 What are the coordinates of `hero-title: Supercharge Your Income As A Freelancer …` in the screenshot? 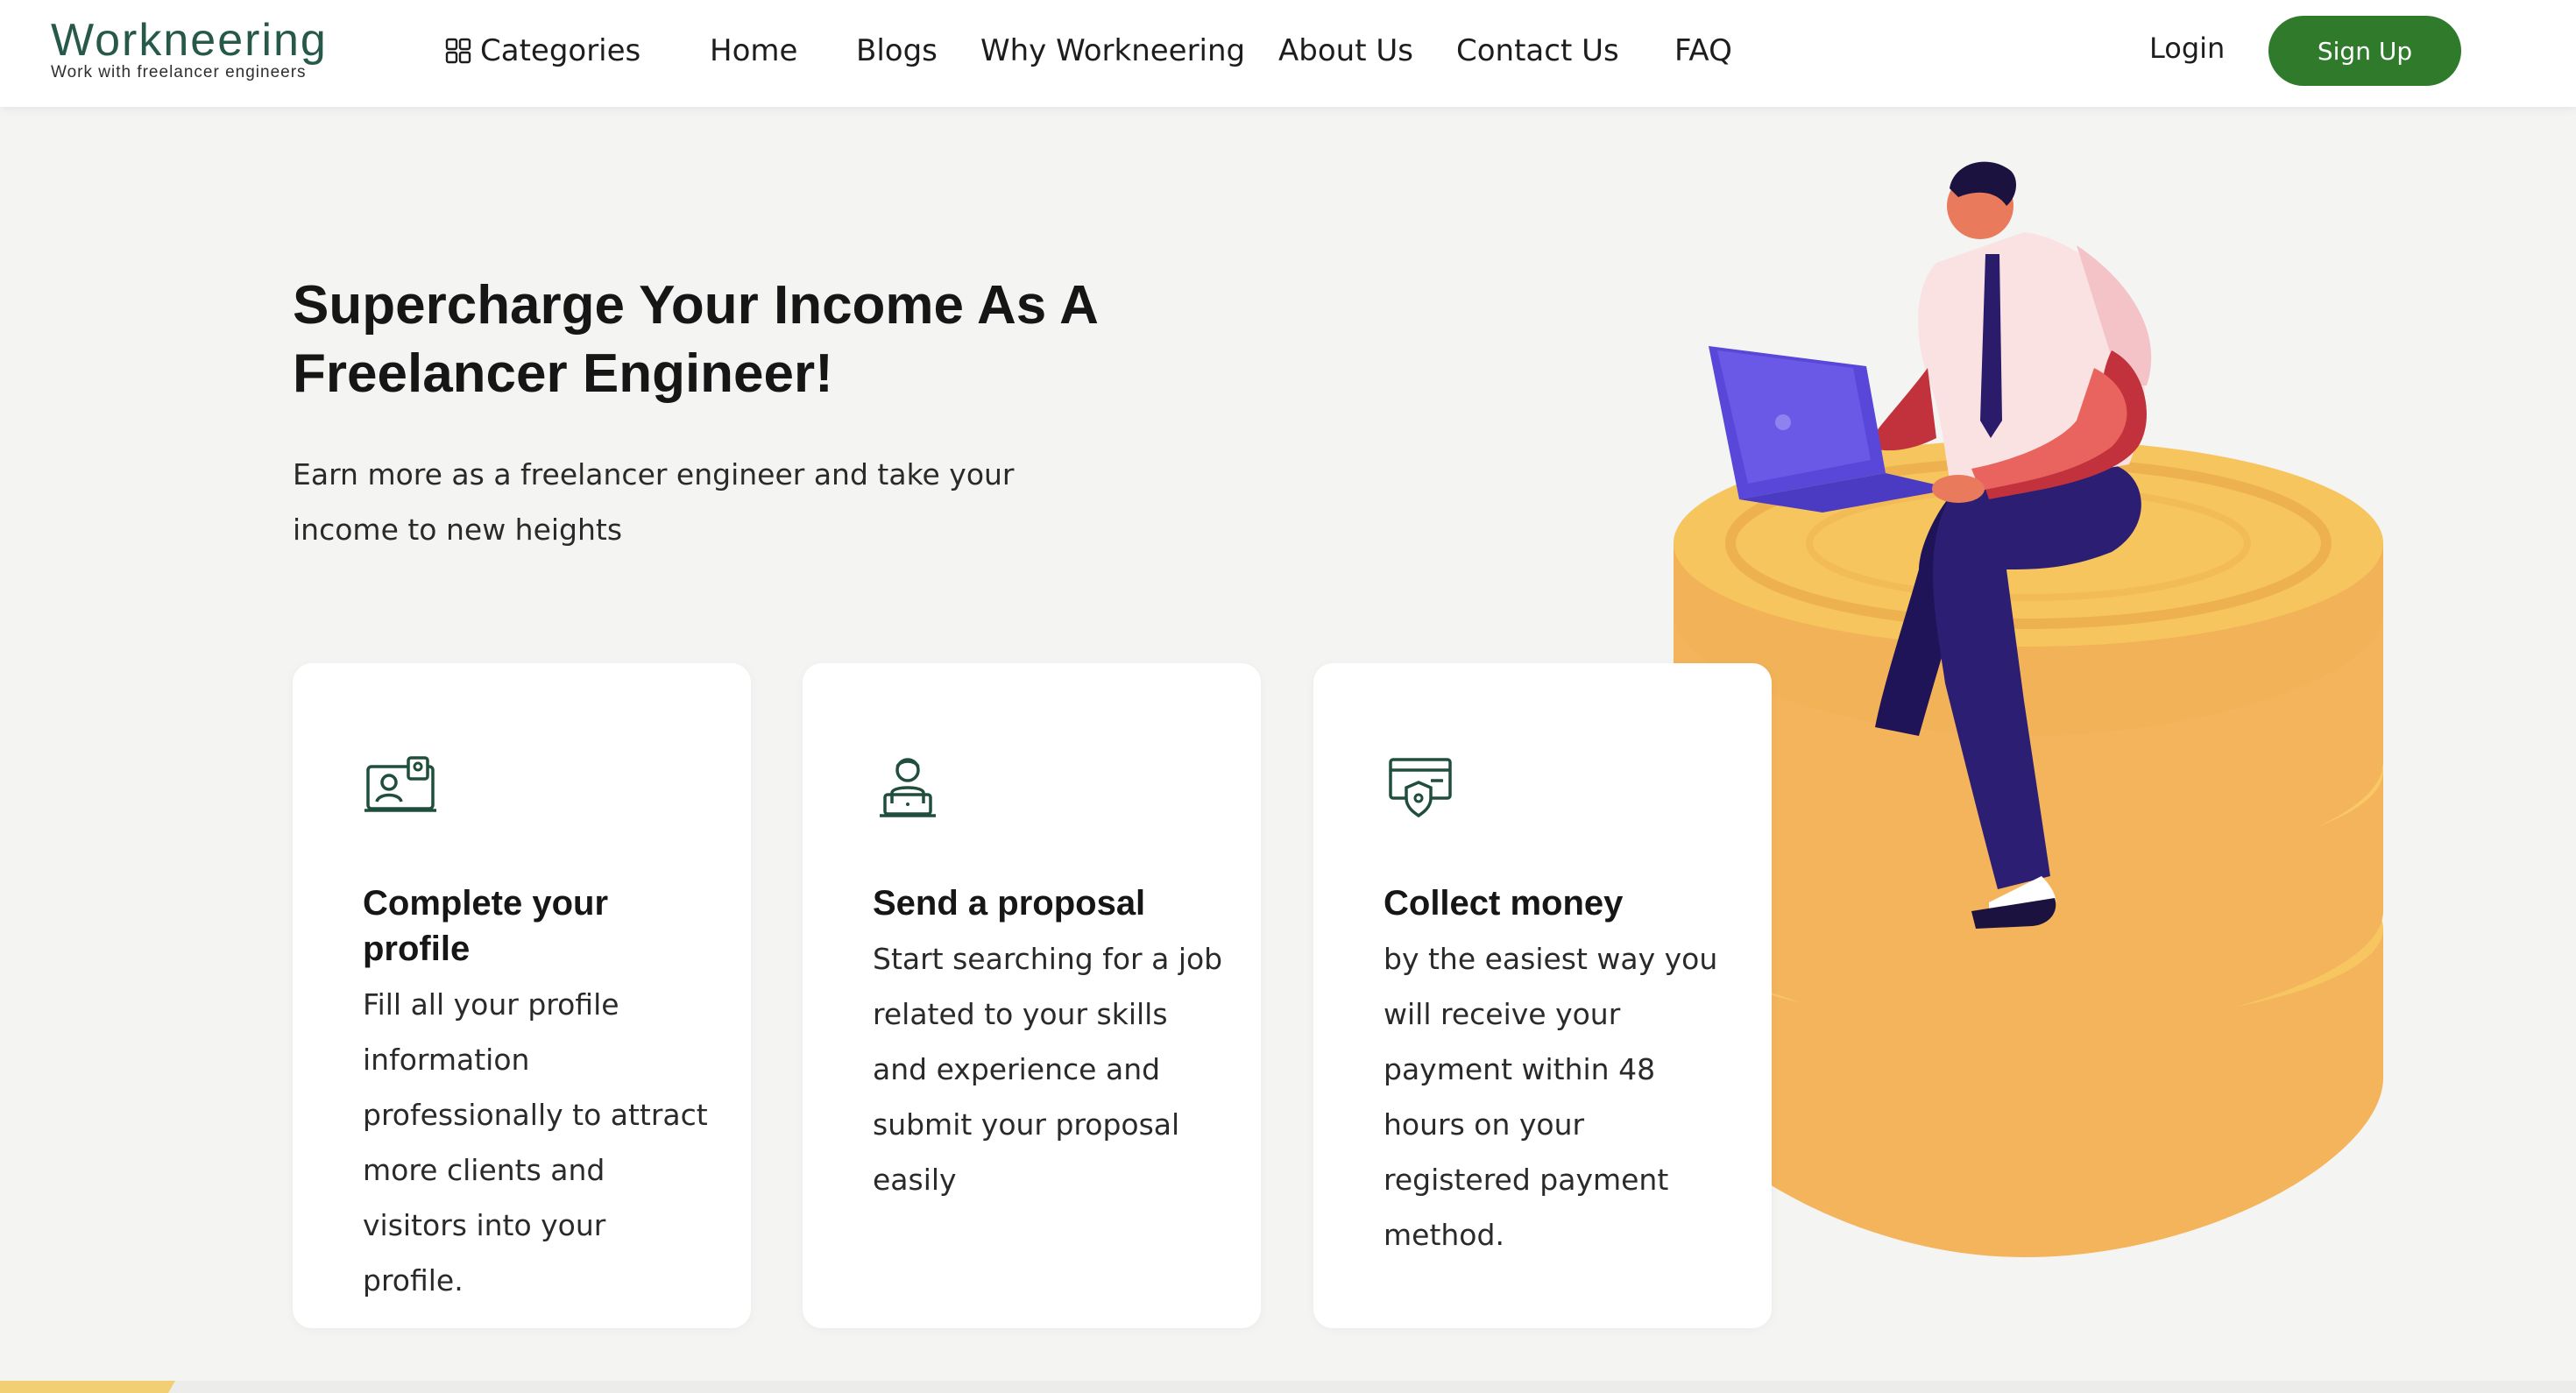 It's located at (695, 340).